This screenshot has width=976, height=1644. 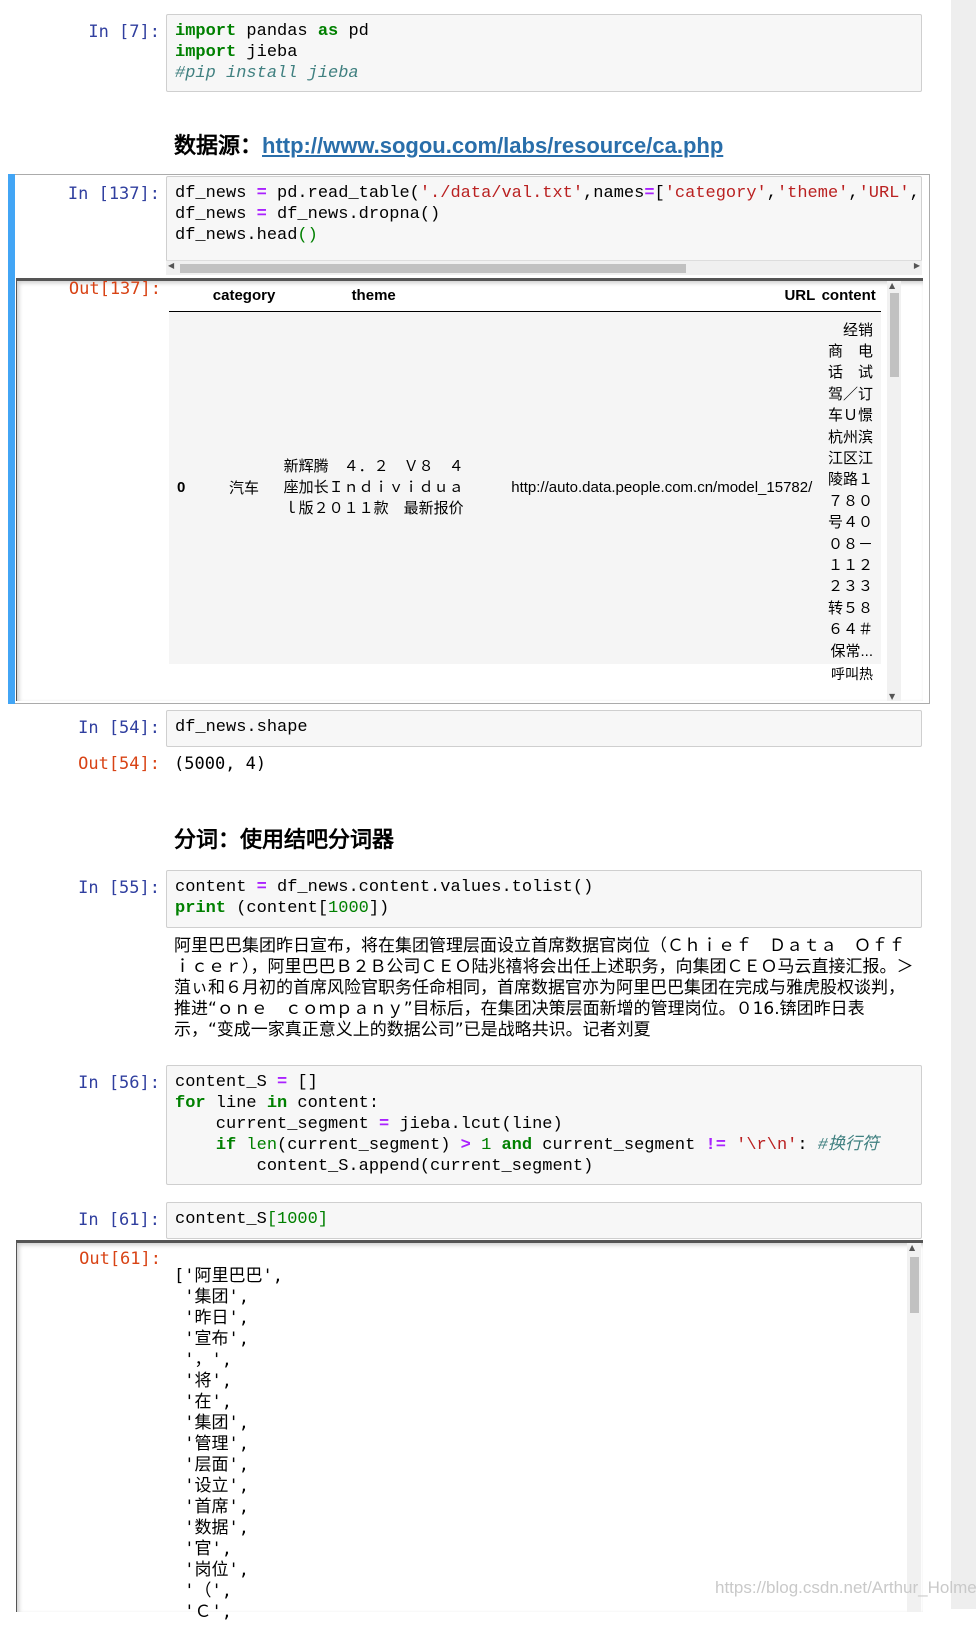 I want to click on cell-content-next: 呼叫热, so click(x=852, y=674).